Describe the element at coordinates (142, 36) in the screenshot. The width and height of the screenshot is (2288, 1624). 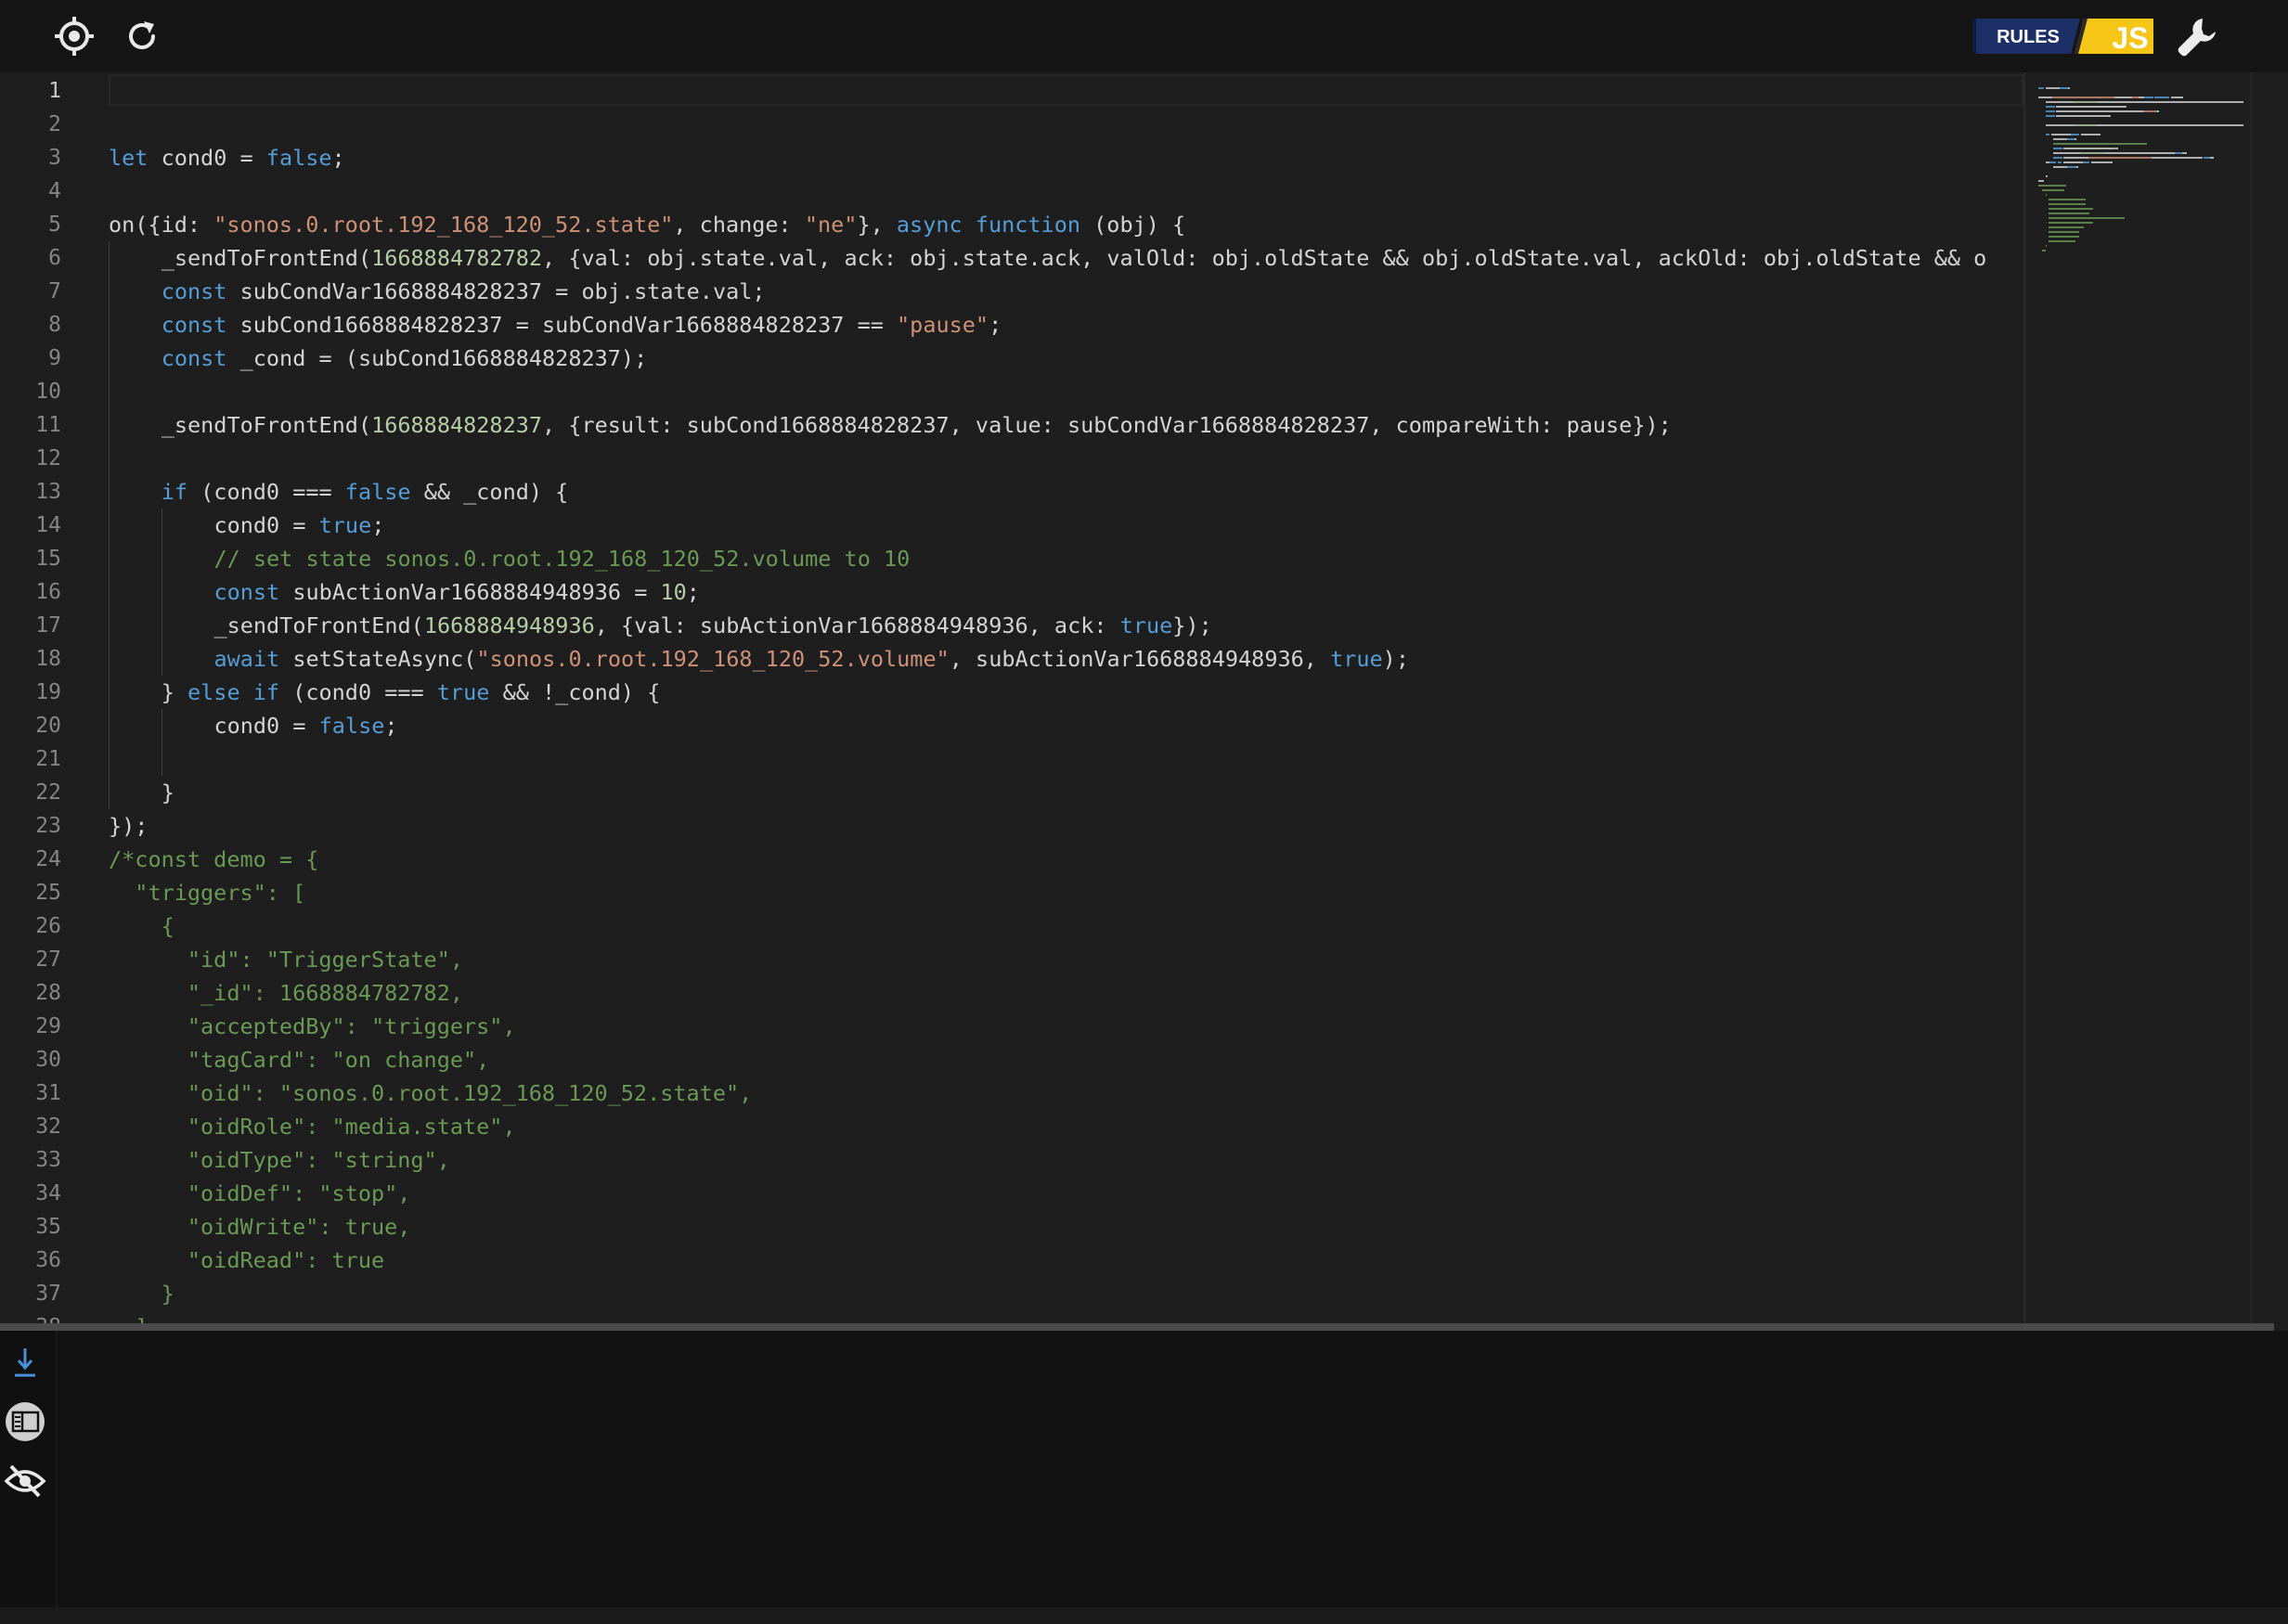
I see `refresh-icon` at that location.